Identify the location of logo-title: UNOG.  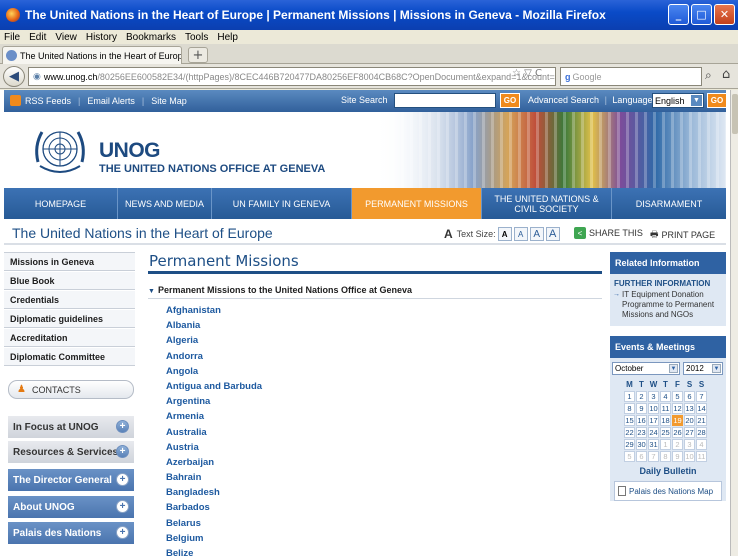
(130, 151).